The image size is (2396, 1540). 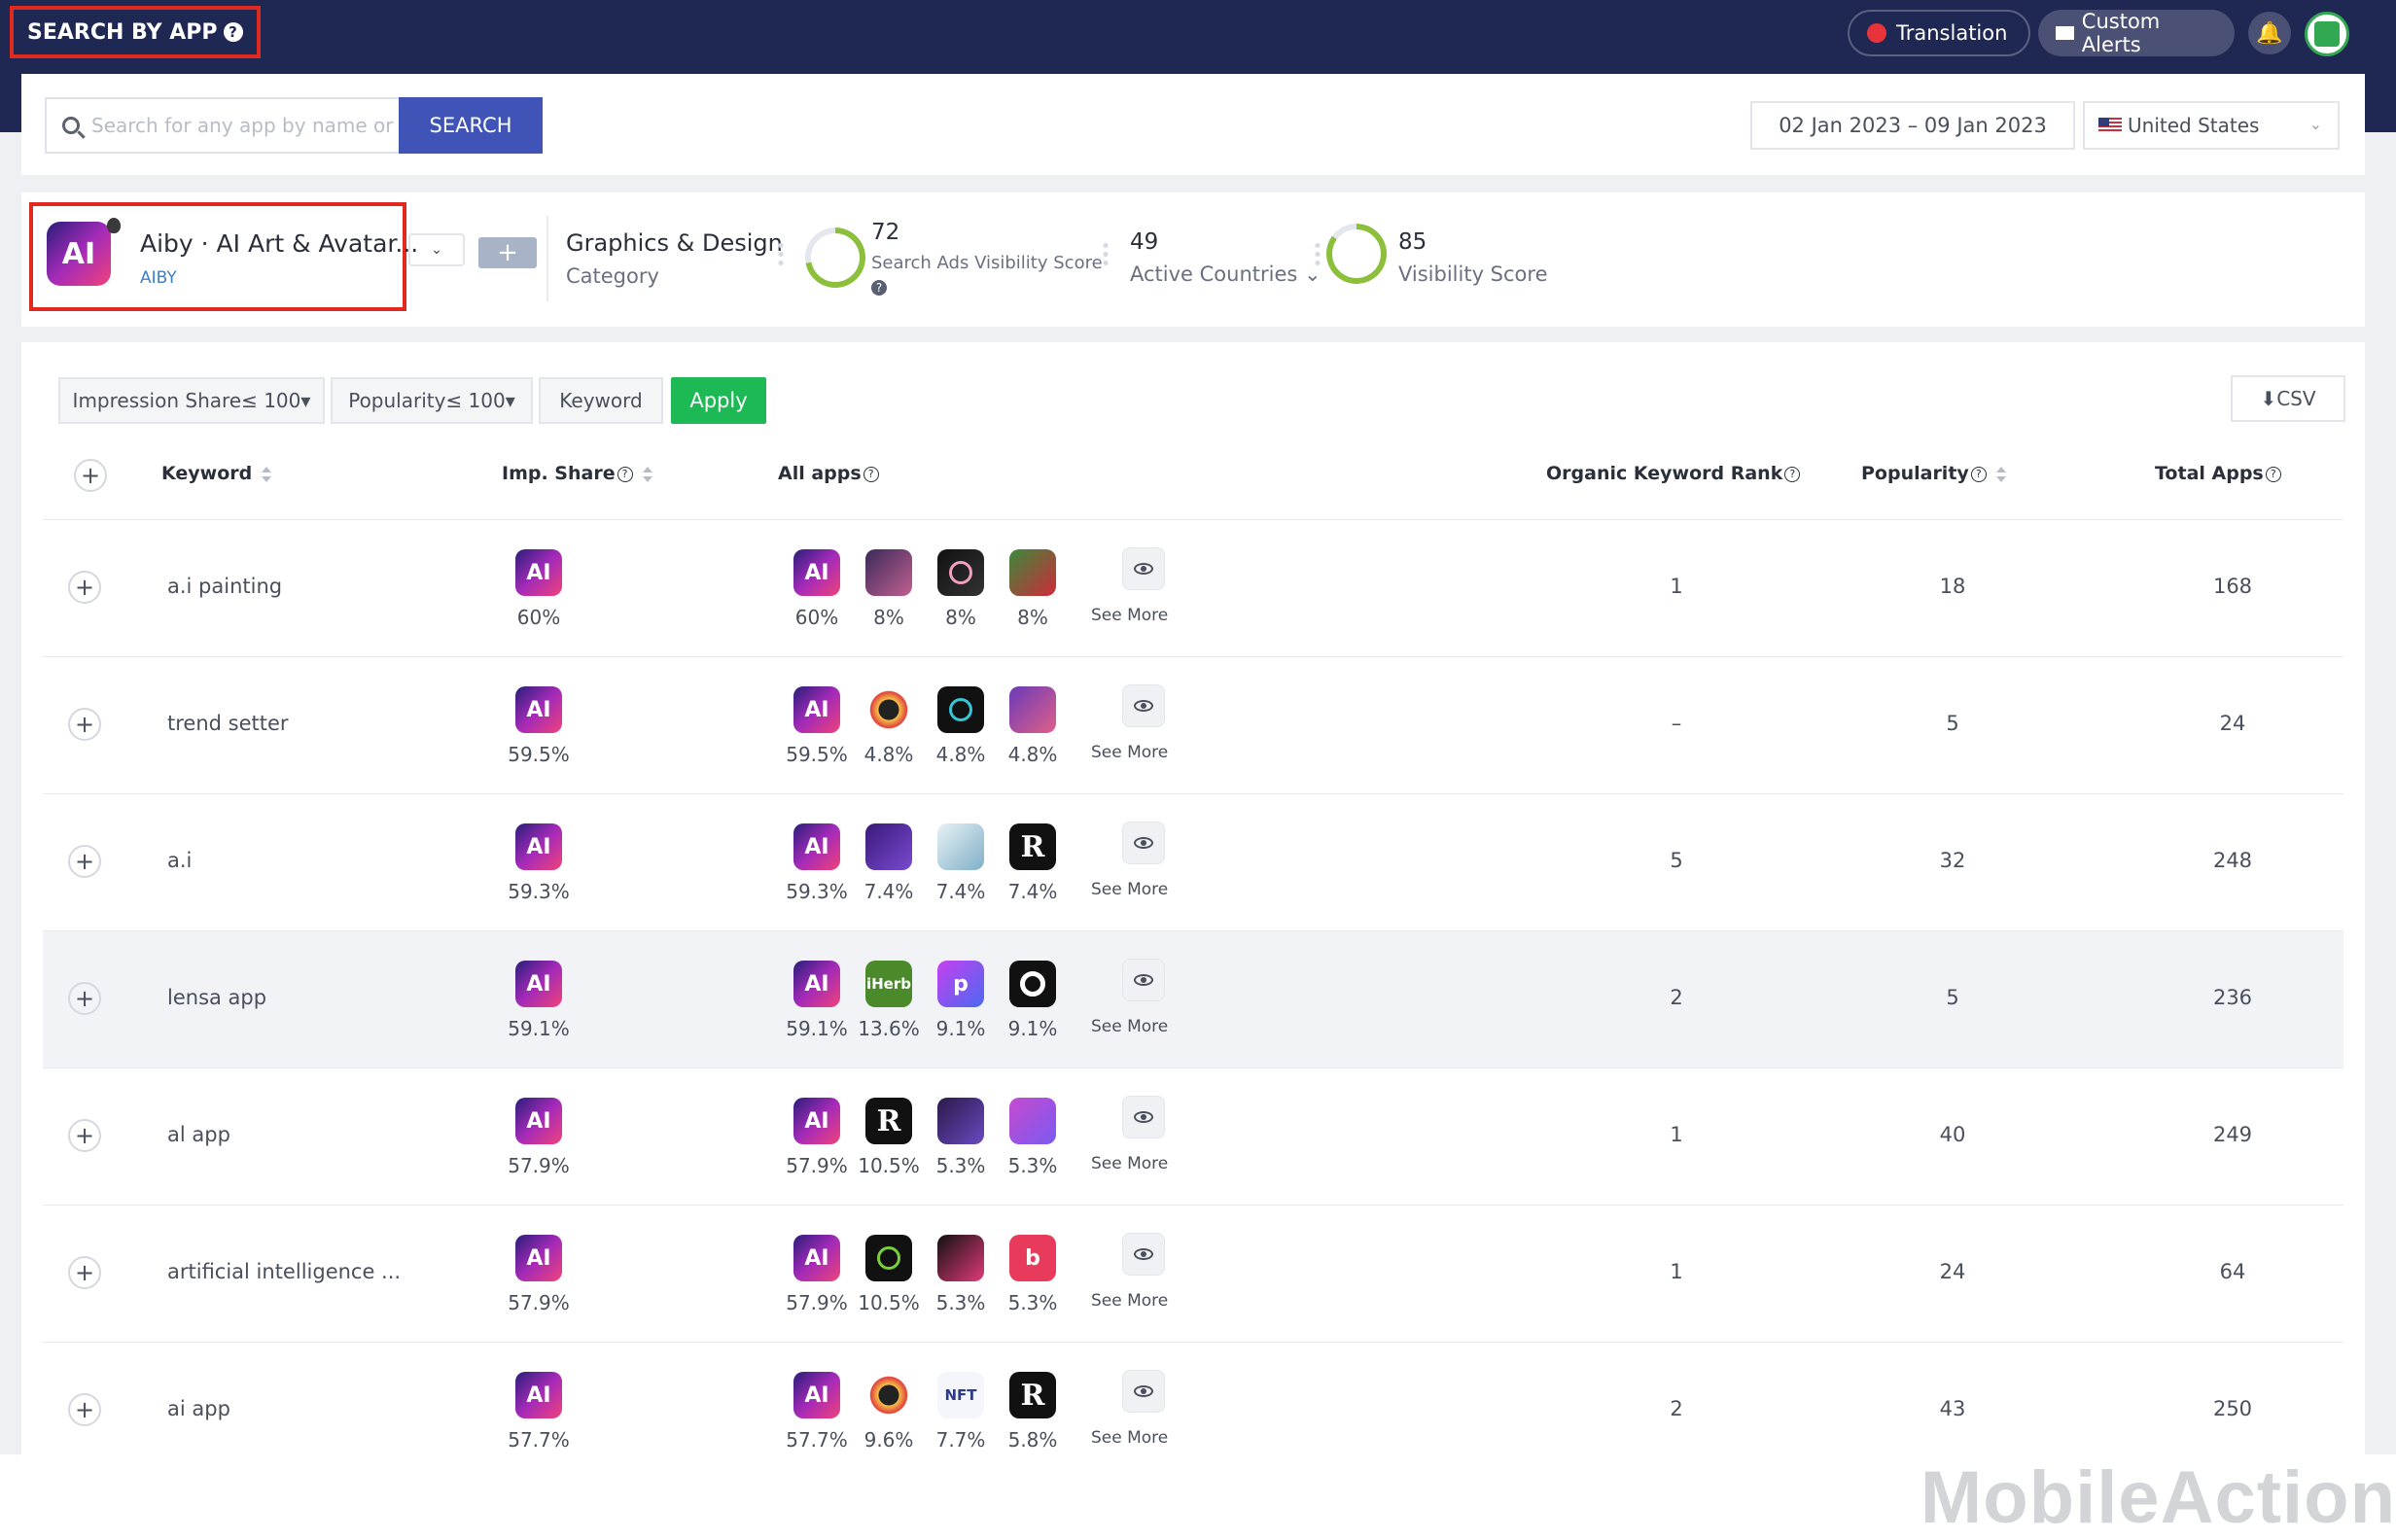 I want to click on custom-alerts-label: Custom Alerts, so click(x=2121, y=33).